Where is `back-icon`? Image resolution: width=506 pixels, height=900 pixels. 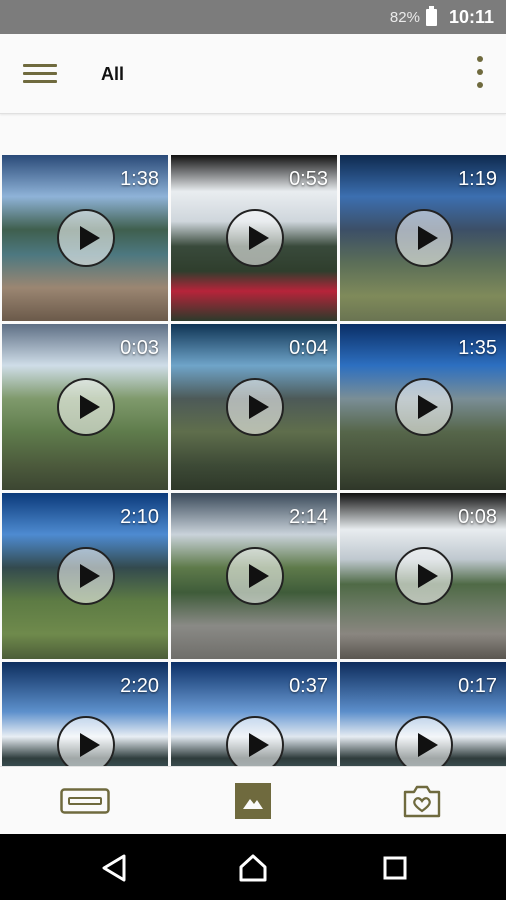
back-icon is located at coordinates (114, 868).